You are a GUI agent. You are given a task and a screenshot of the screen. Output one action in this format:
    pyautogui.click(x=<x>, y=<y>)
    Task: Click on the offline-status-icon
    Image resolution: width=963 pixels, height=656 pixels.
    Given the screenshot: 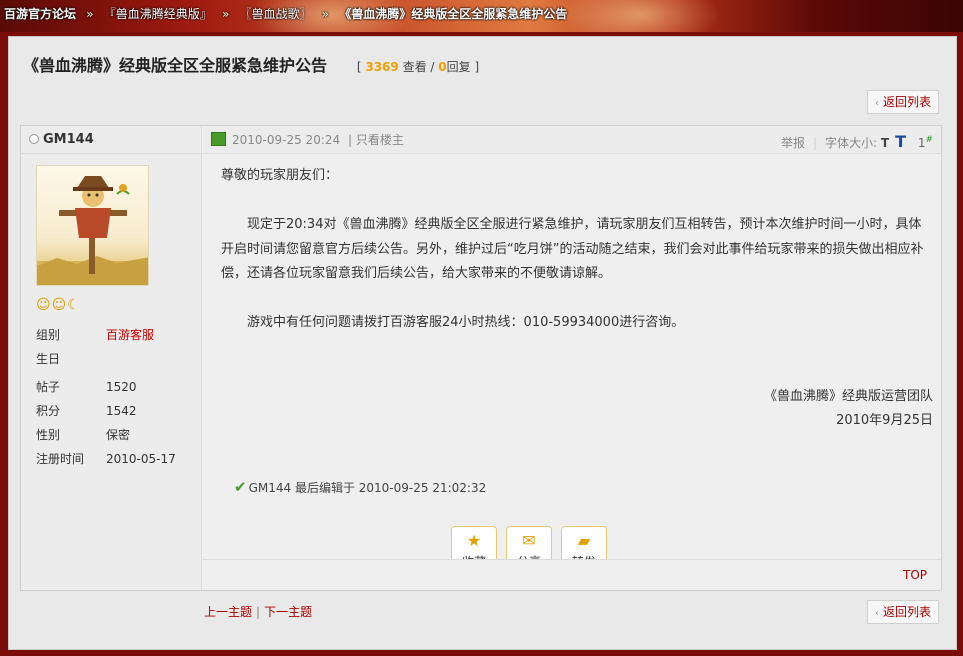 What is the action you would take?
    pyautogui.click(x=34, y=139)
    